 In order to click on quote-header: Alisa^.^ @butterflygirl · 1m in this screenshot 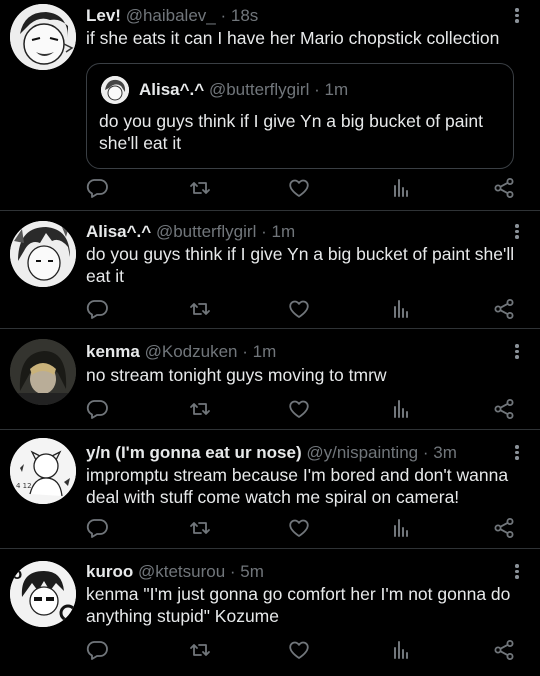, I will do `click(243, 90)`.